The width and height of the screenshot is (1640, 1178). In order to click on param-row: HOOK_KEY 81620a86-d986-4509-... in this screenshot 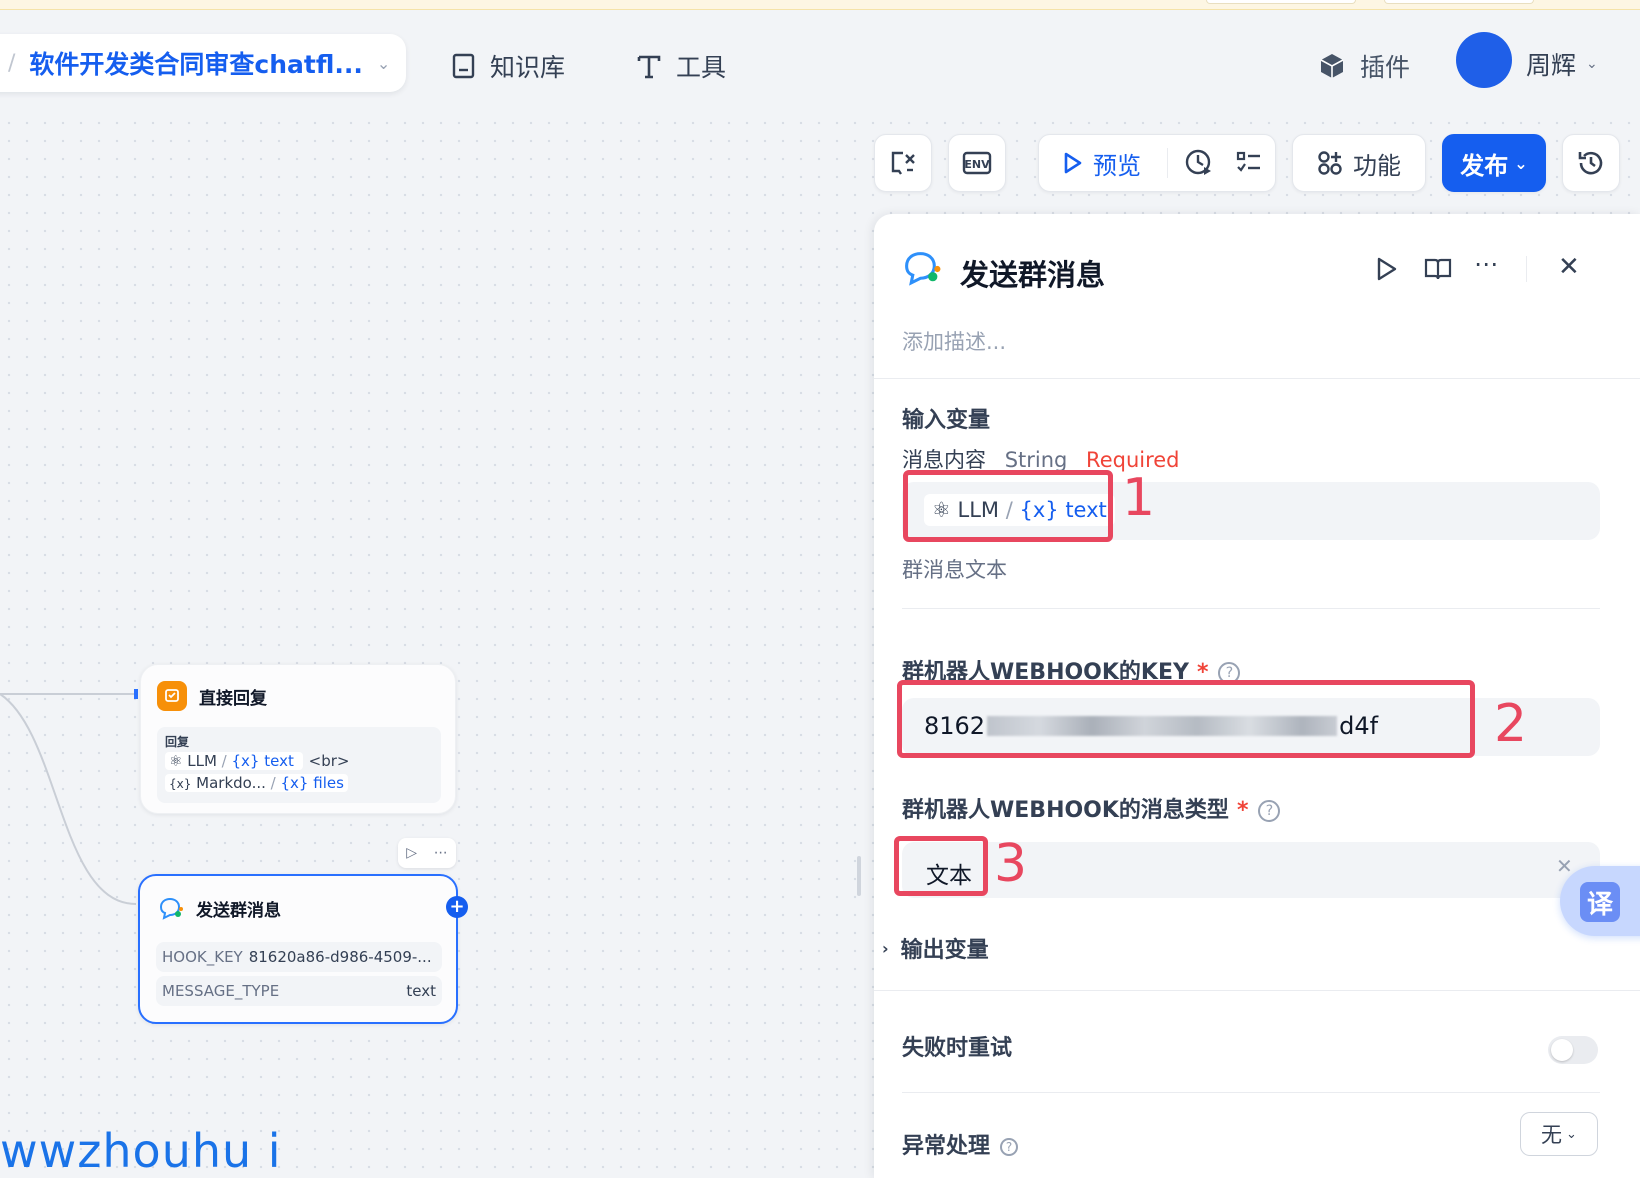, I will do `click(299, 957)`.